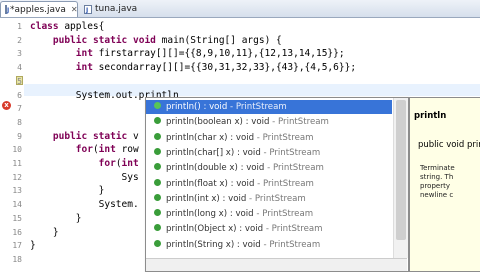 This screenshot has width=480, height=272. What do you see at coordinates (19, 68) in the screenshot?
I see `line-number: 4` at bounding box center [19, 68].